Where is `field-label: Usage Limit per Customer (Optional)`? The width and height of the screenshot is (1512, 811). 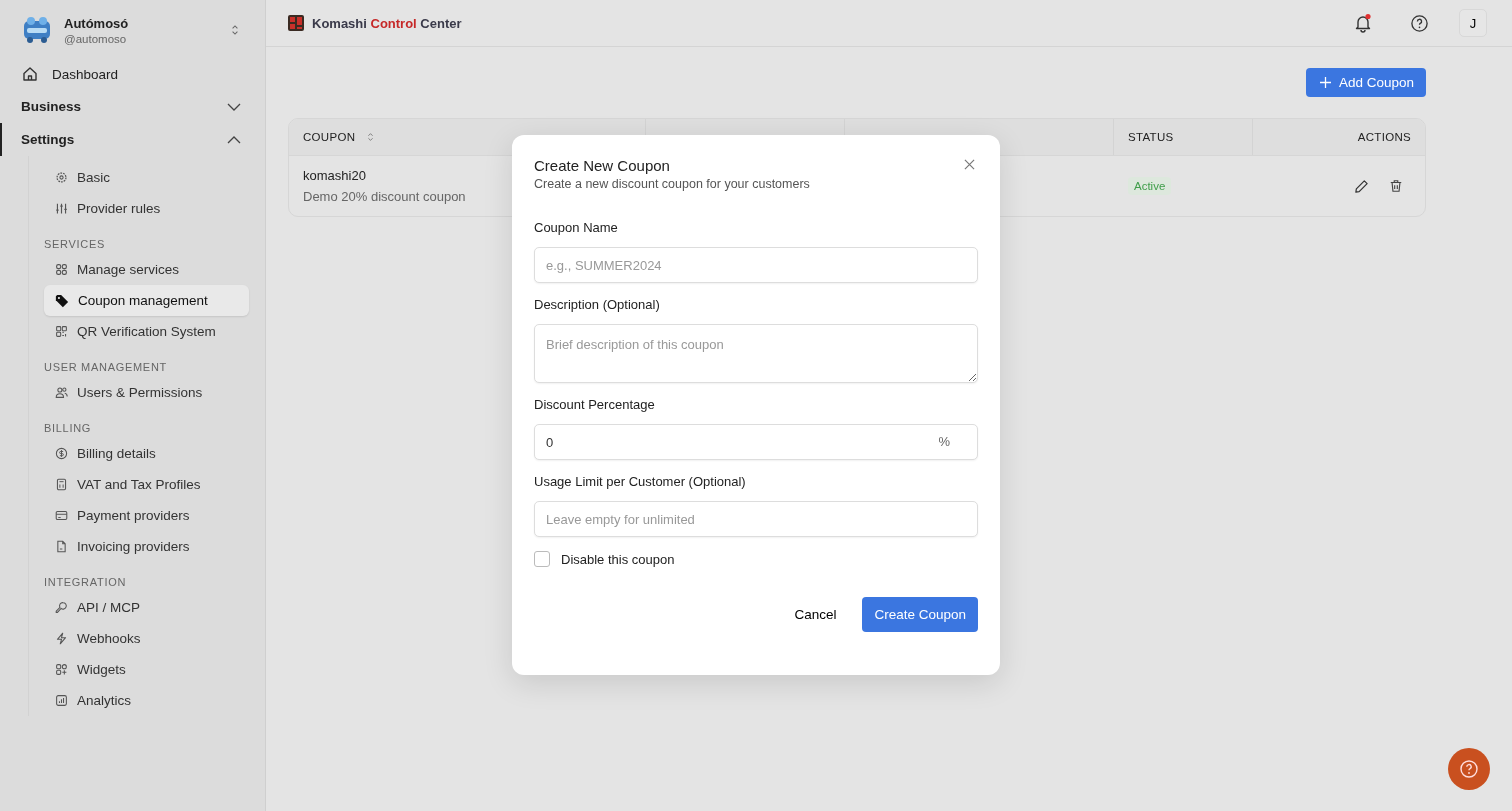
field-label: Usage Limit per Customer (Optional) is located at coordinates (640, 481).